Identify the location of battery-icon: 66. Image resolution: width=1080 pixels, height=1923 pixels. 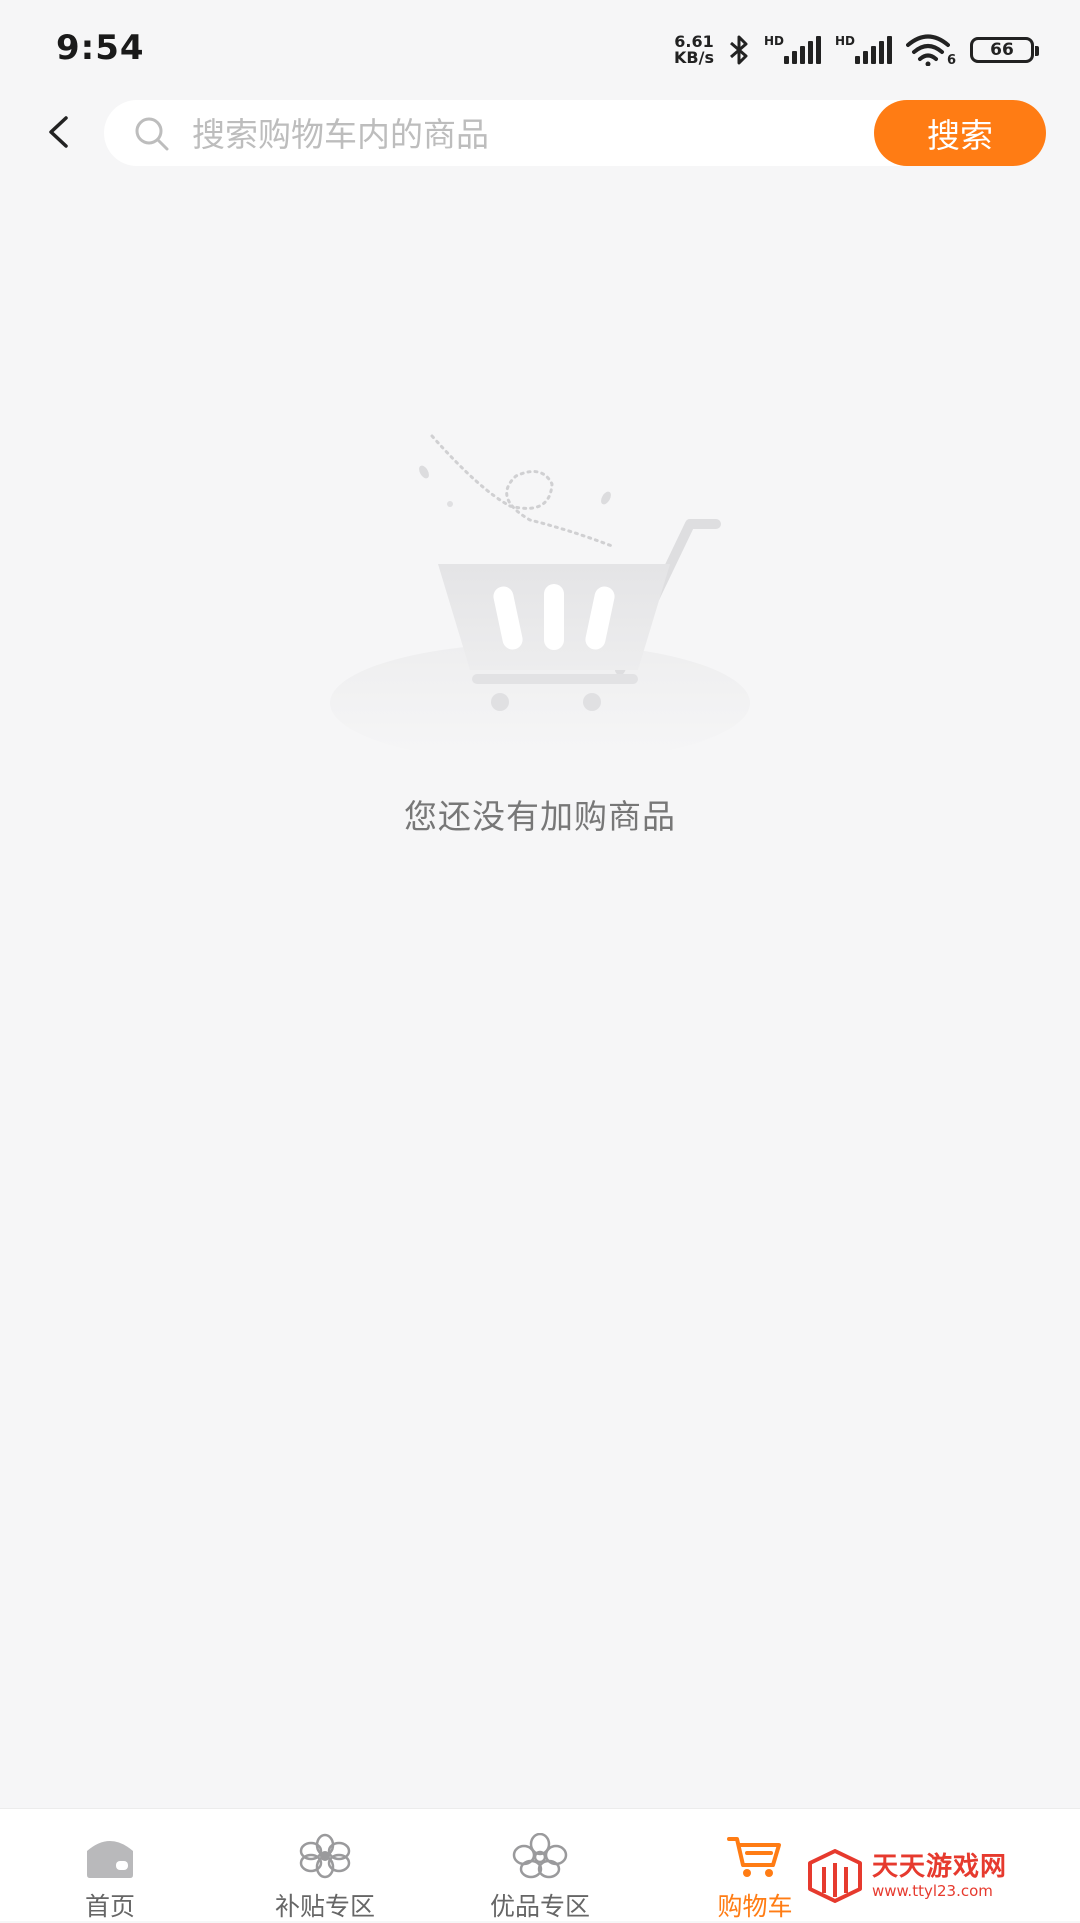
(1004, 50).